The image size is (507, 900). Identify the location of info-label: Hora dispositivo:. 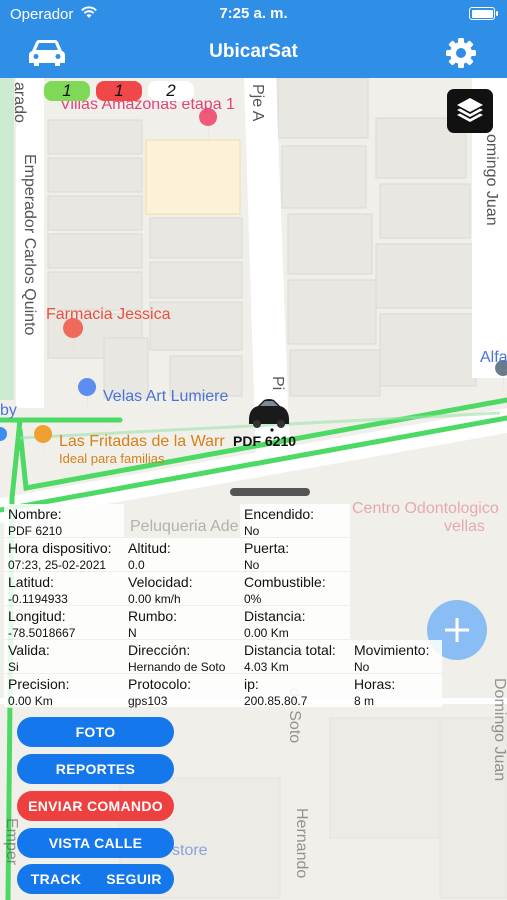
(60, 548).